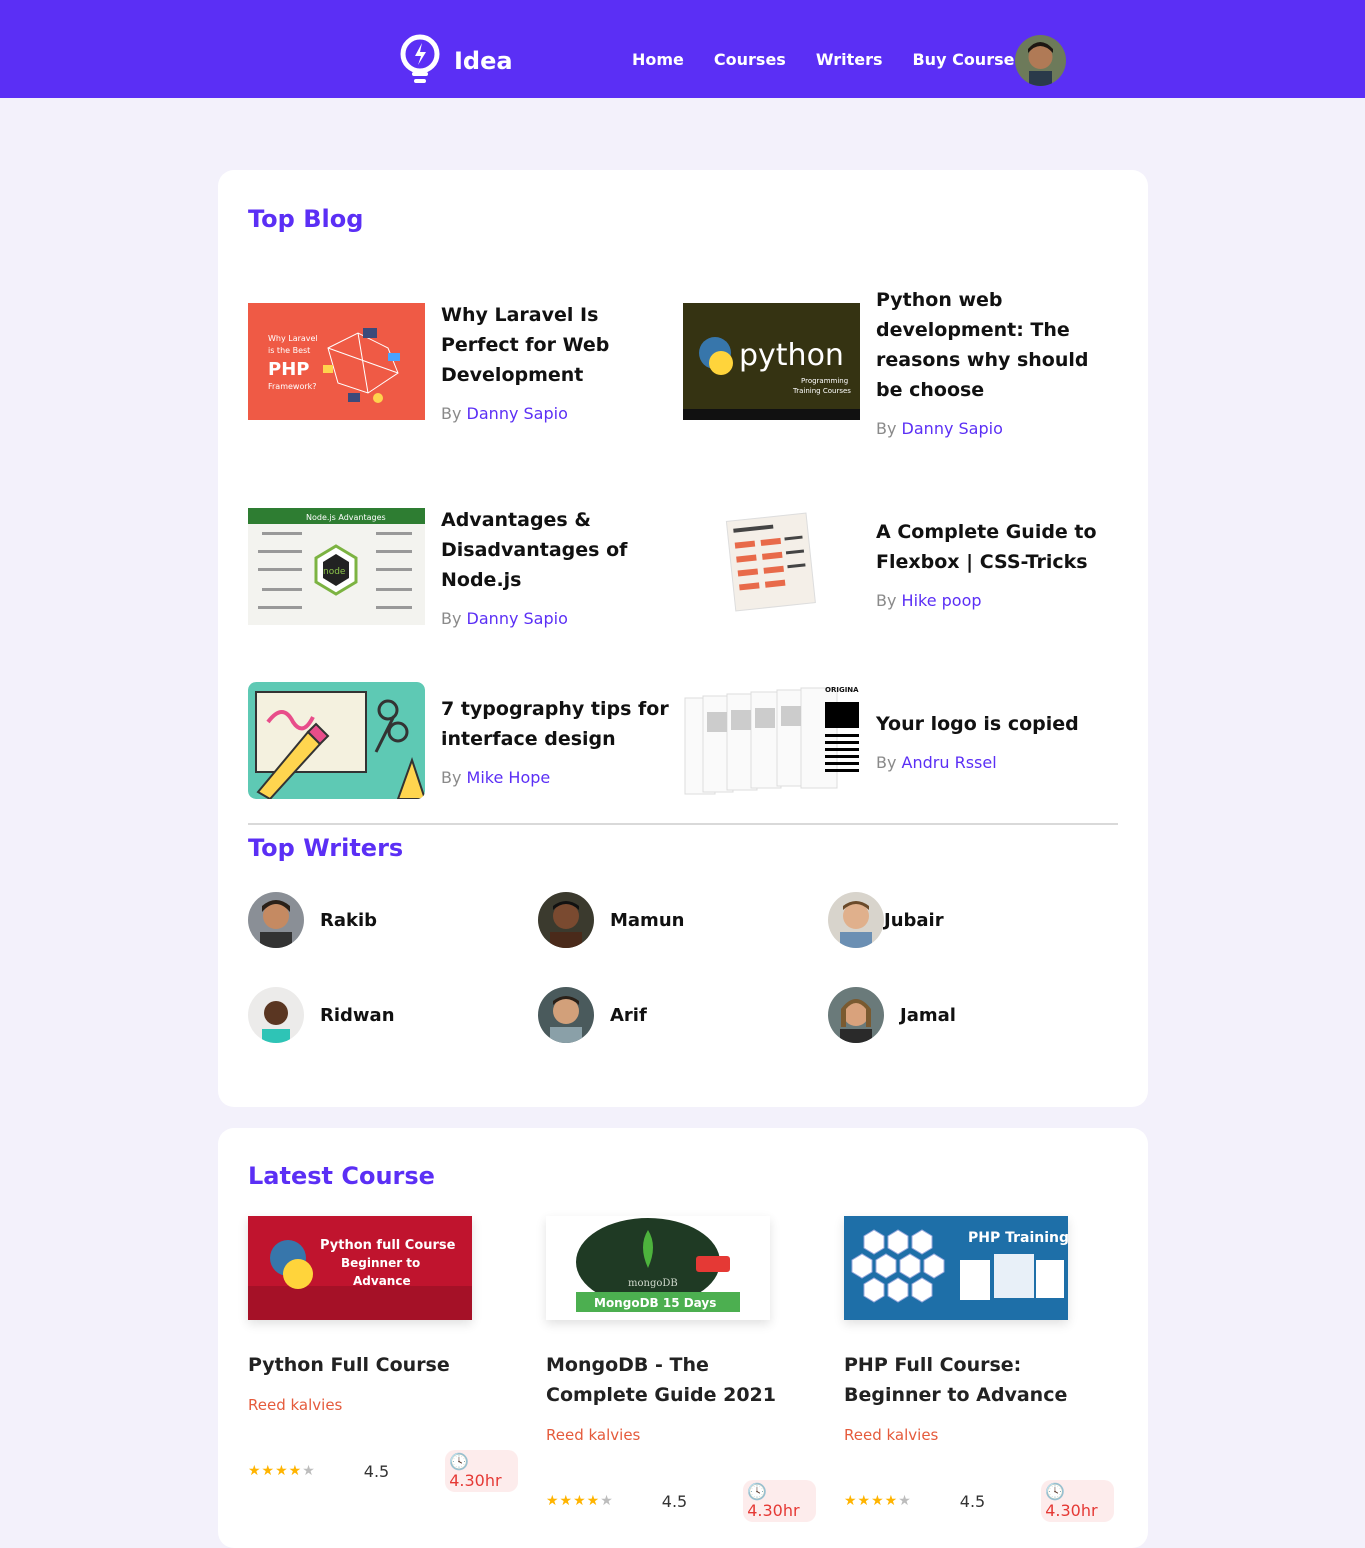  Describe the element at coordinates (483, 61) in the screenshot. I see `brand-name: Idea` at that location.